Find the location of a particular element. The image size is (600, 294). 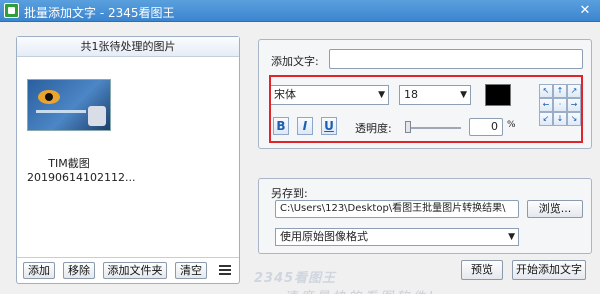

position-center-icon: · is located at coordinates (560, 105).